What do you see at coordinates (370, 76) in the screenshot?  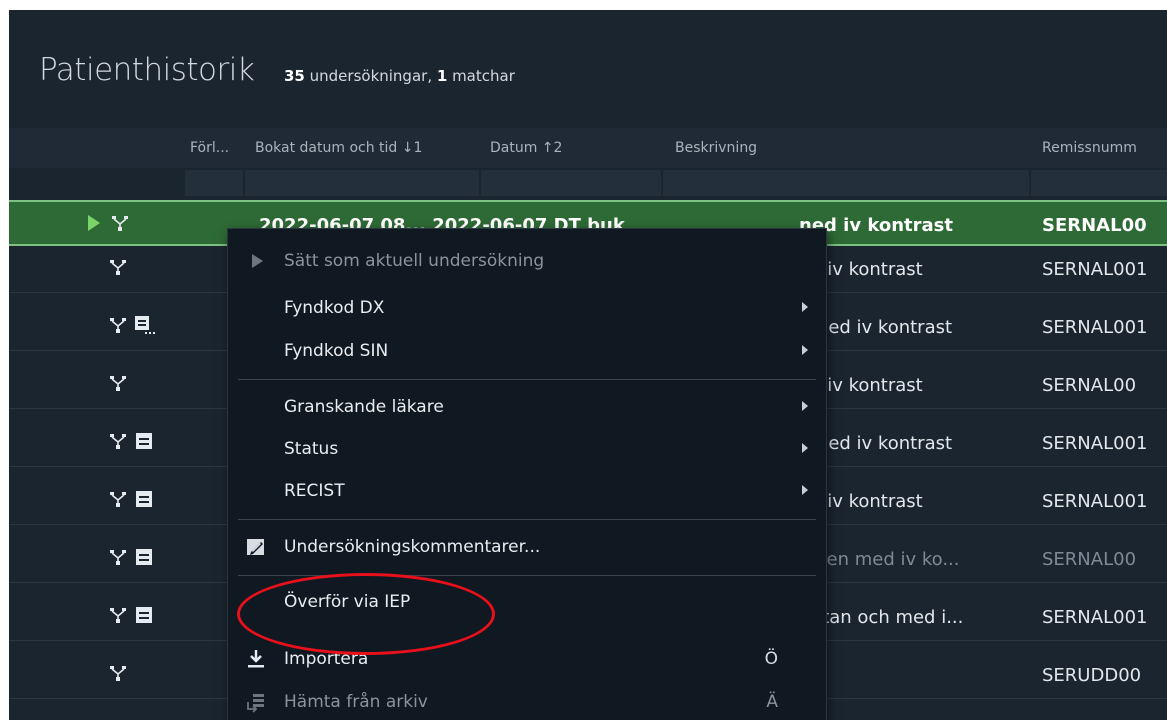 I see `exam-count-label: undersökningar,` at bounding box center [370, 76].